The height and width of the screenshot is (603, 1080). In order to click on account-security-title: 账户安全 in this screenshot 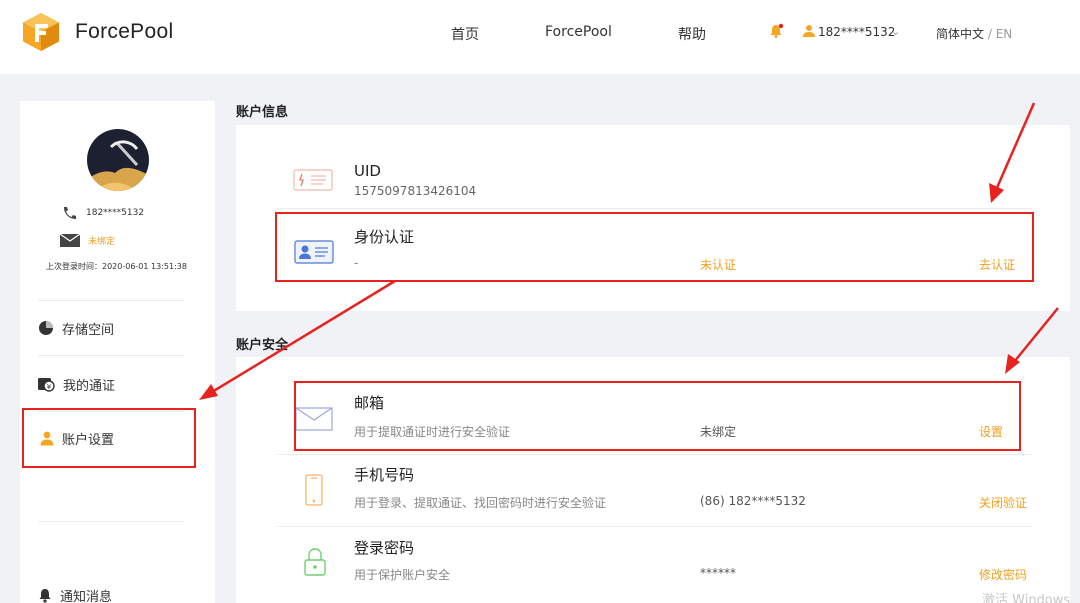, I will do `click(262, 345)`.